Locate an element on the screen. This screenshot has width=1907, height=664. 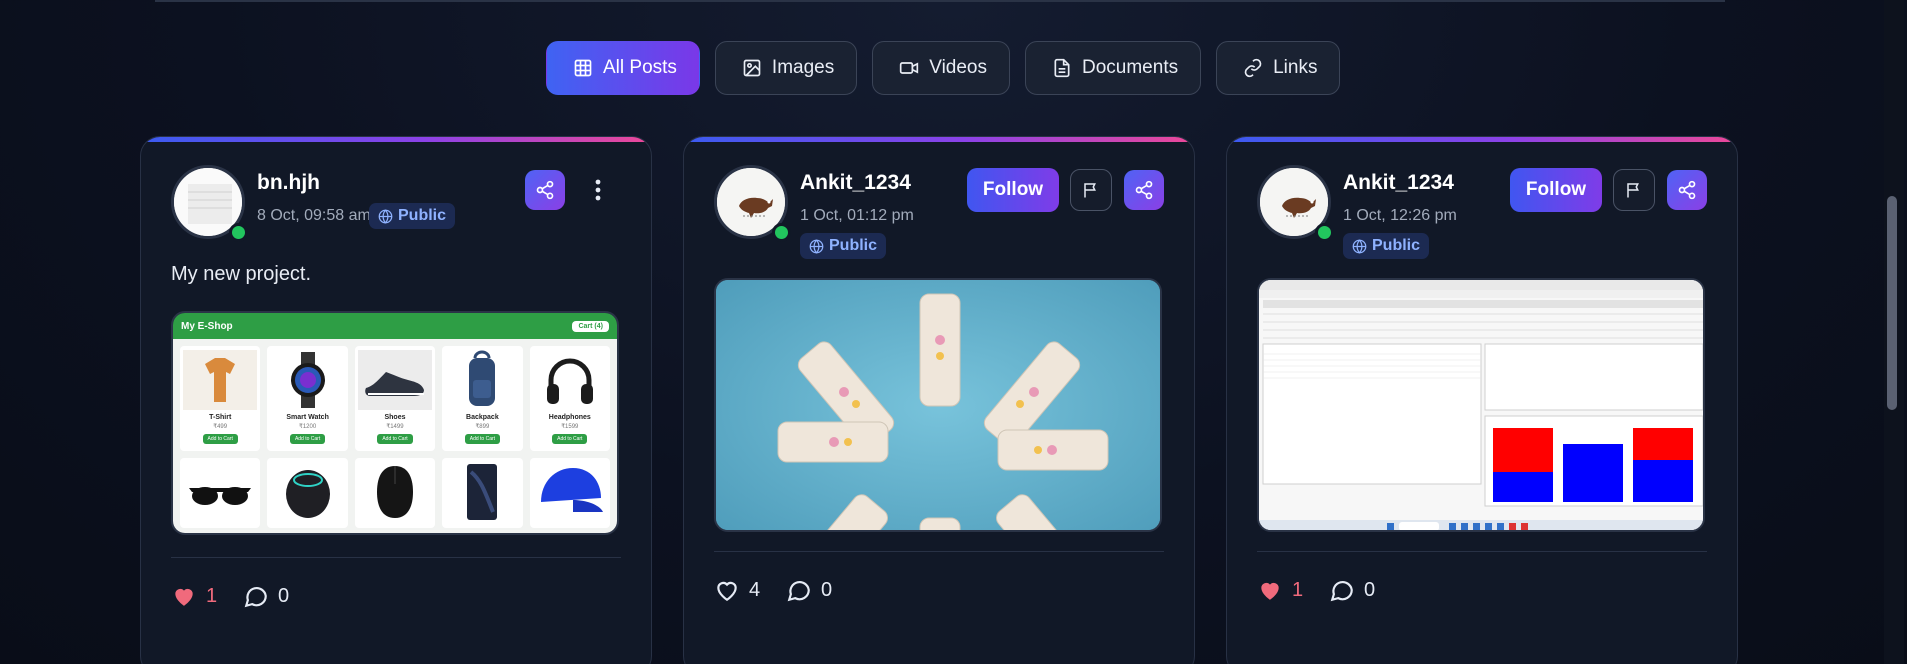
product-name: Headphones is located at coordinates (569, 417).